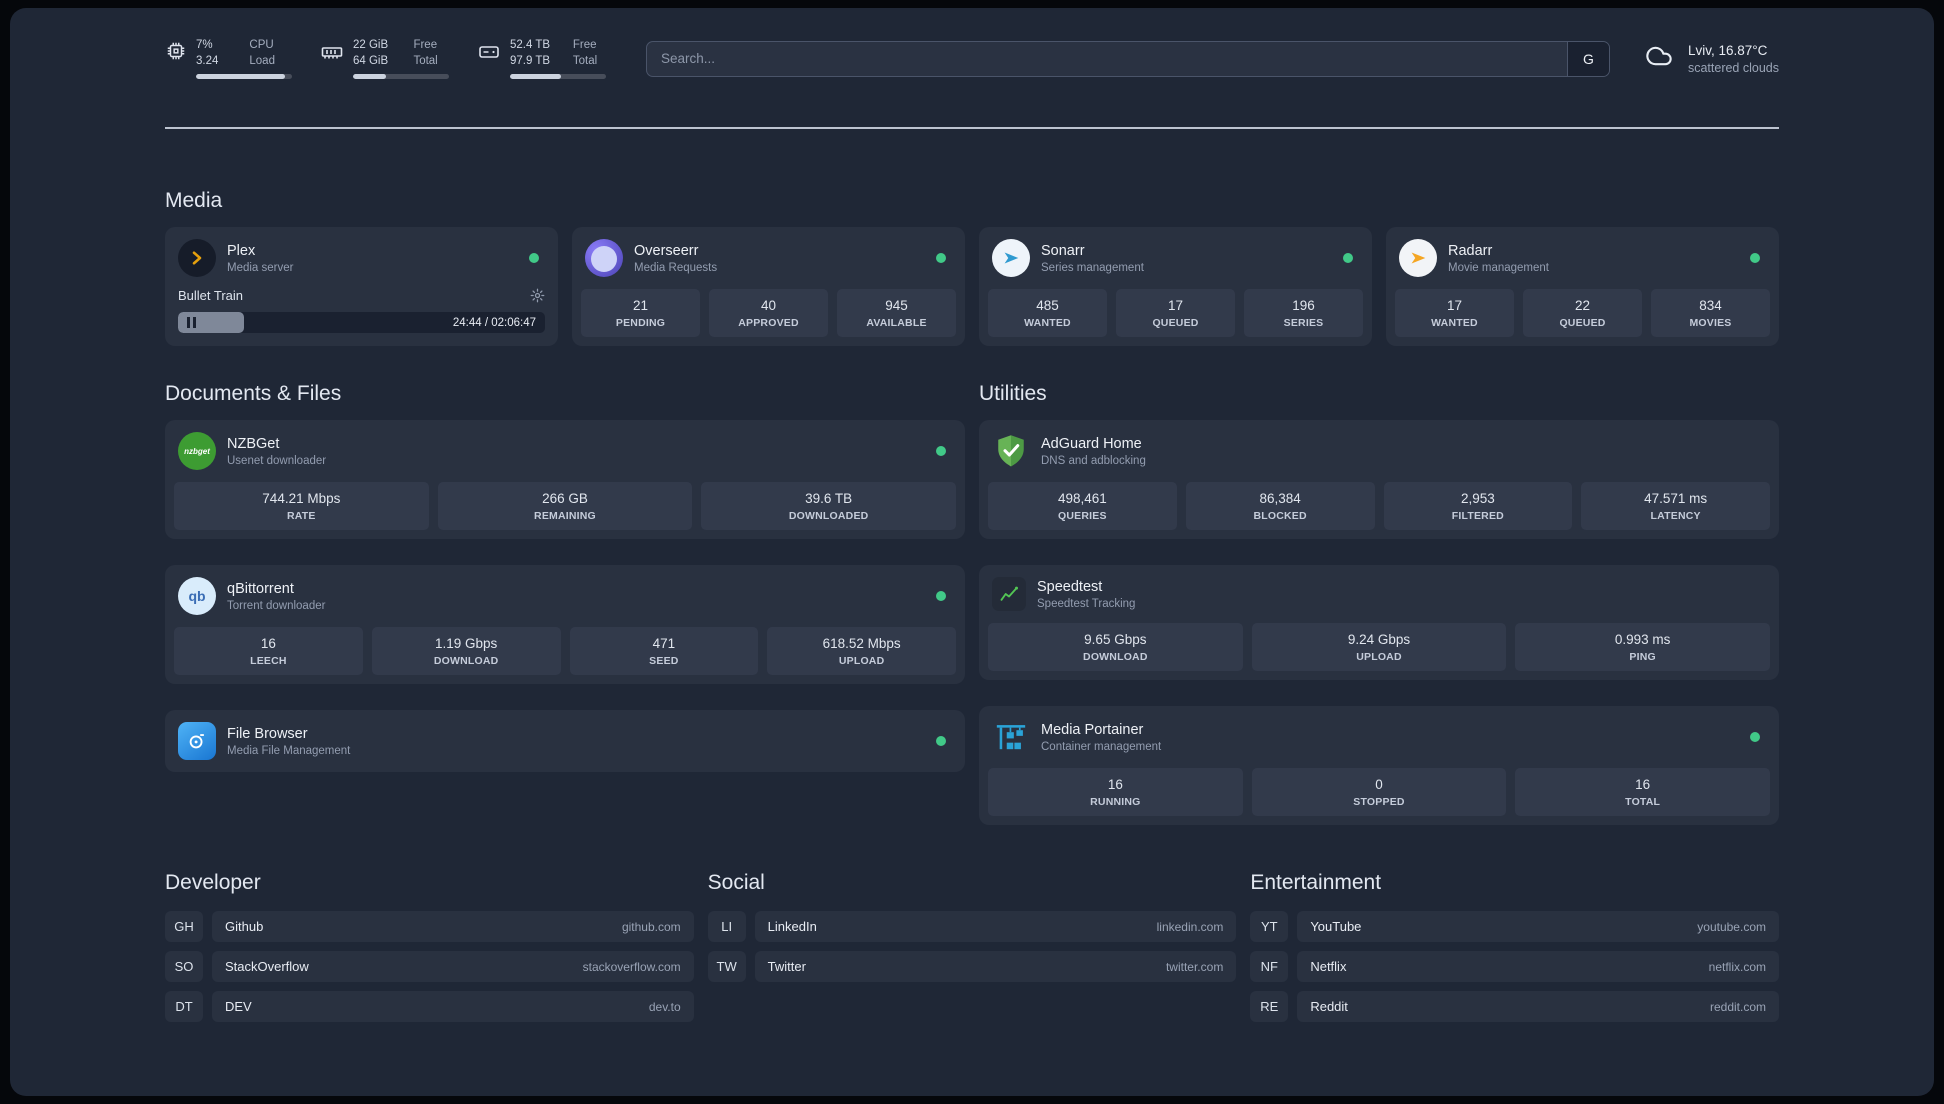  What do you see at coordinates (276, 605) in the screenshot?
I see `app-desc: Torrent downloader` at bounding box center [276, 605].